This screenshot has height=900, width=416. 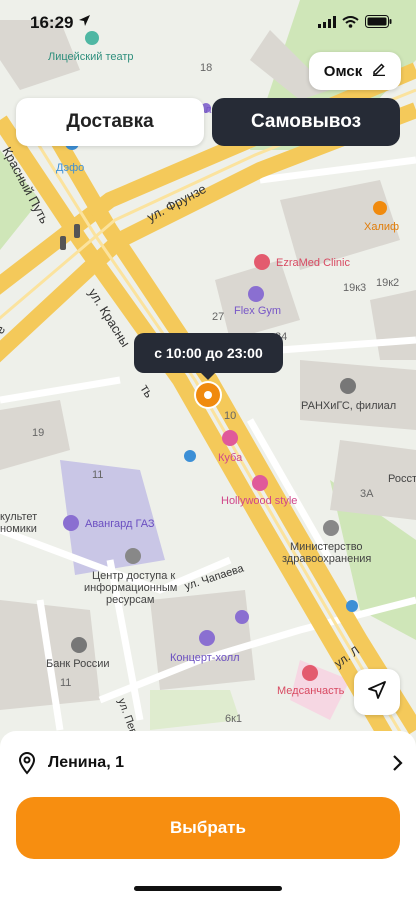 I want to click on svg-text: 6к1, so click(x=233, y=719).